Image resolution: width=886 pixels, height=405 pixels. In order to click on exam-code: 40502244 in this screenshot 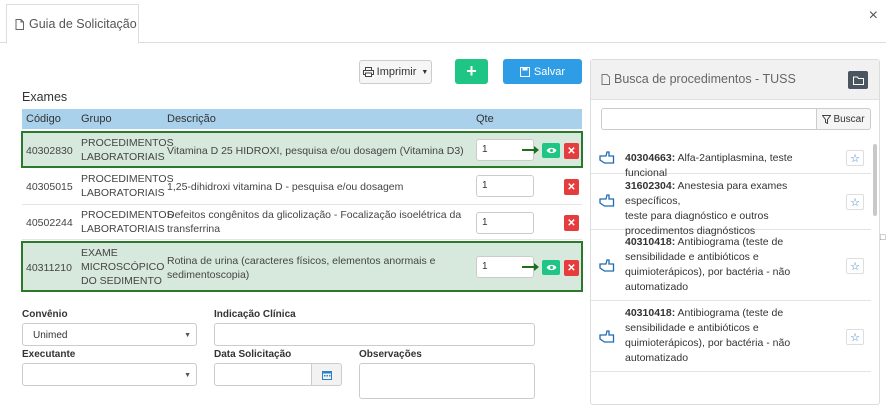, I will do `click(49, 223)`.